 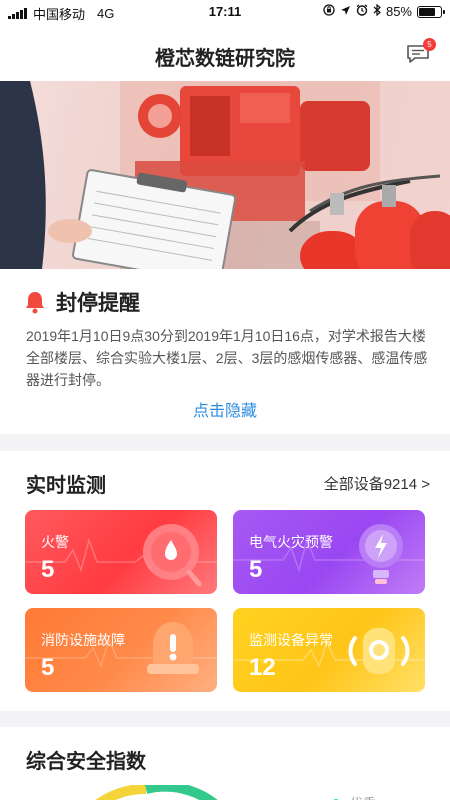 What do you see at coordinates (83, 640) in the screenshot?
I see `card-label: 消防设施故障` at bounding box center [83, 640].